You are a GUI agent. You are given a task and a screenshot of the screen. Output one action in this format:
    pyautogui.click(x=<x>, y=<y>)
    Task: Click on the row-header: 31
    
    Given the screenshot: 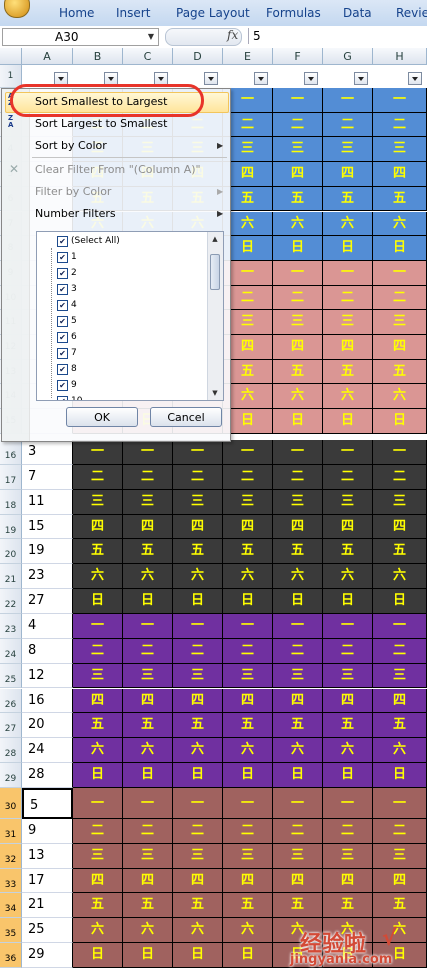 What is the action you would take?
    pyautogui.click(x=11, y=831)
    